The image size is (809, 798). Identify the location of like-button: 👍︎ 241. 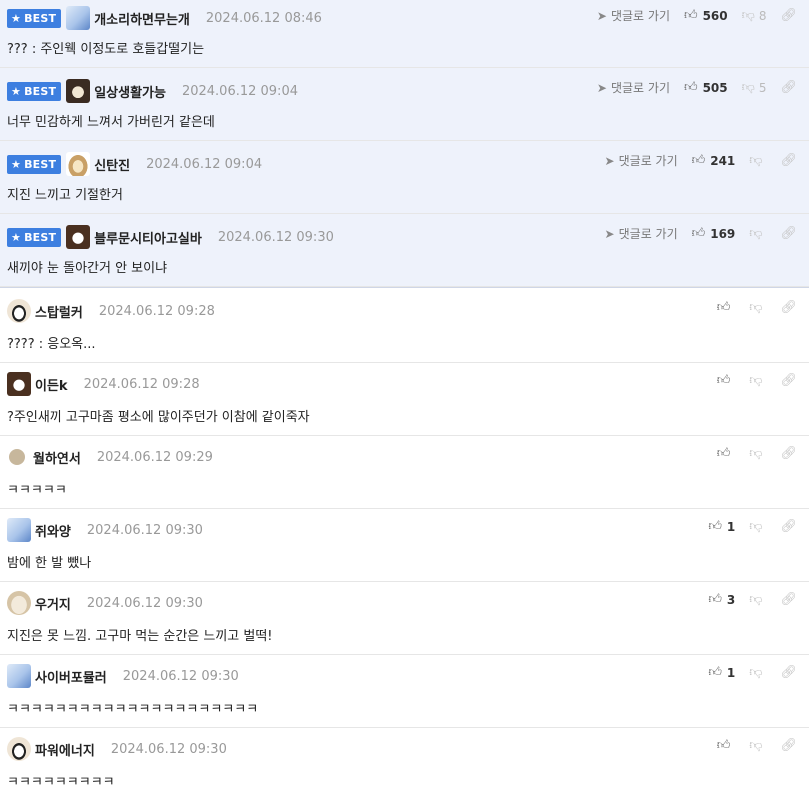
(714, 160).